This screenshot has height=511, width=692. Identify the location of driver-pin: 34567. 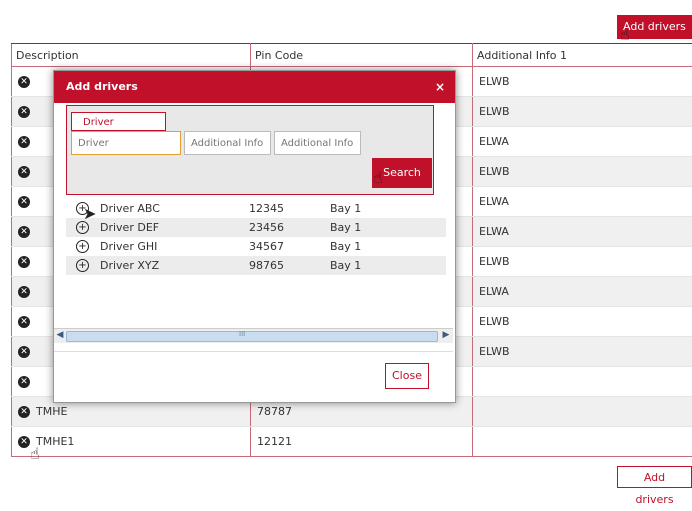
(266, 246).